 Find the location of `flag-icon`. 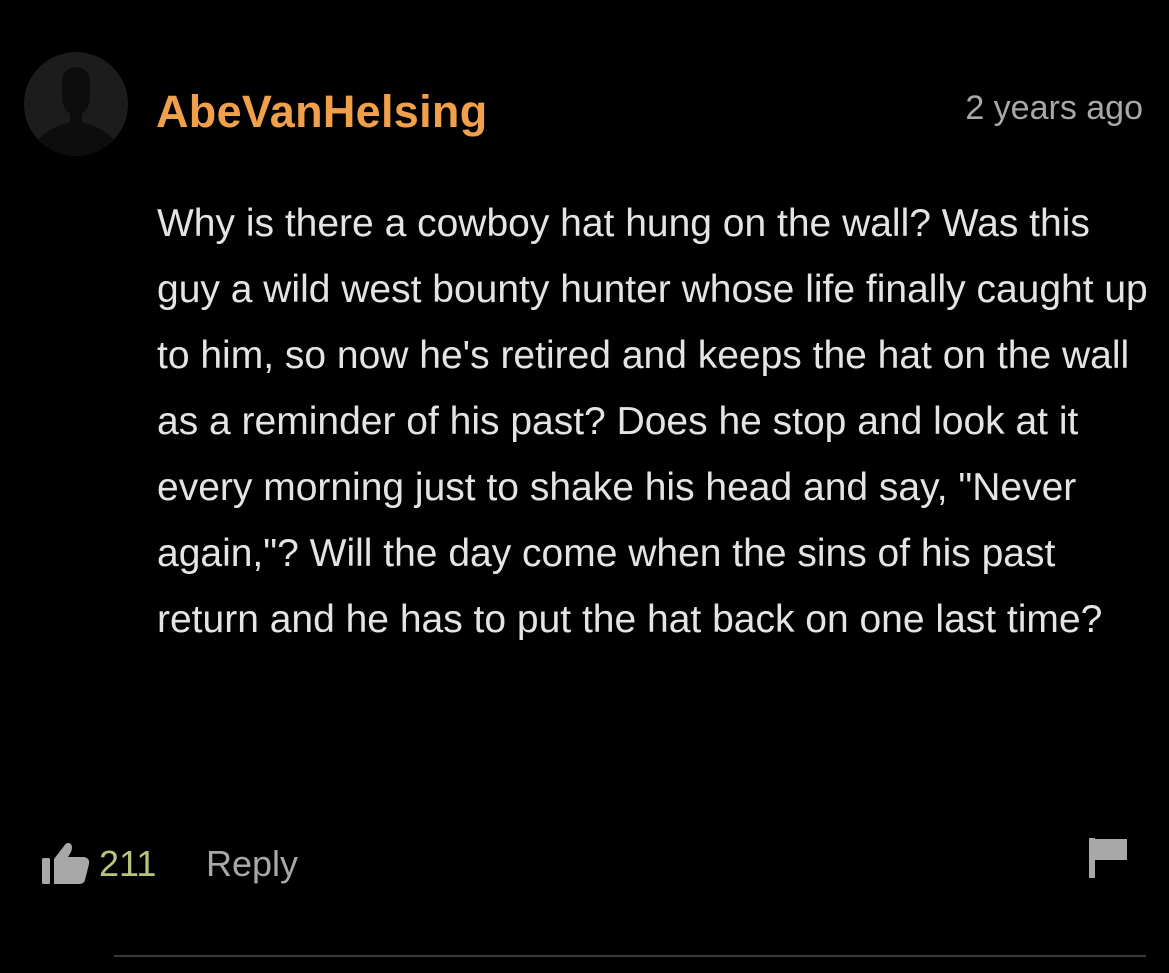

flag-icon is located at coordinates (1108, 858).